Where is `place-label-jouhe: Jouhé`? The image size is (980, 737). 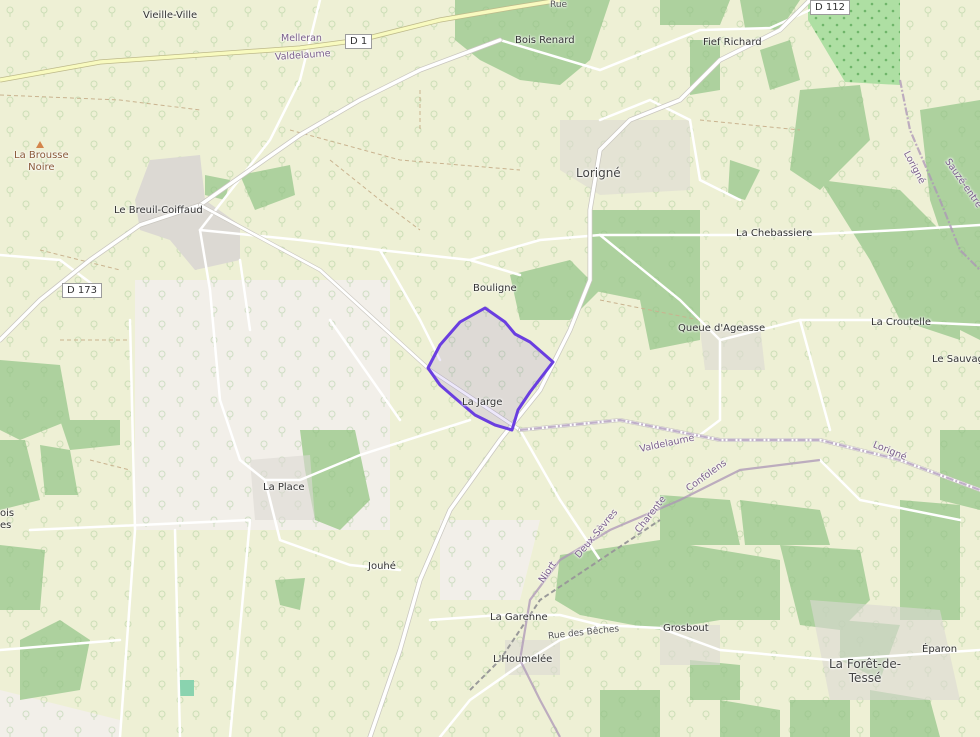 place-label-jouhe: Jouhé is located at coordinates (382, 566).